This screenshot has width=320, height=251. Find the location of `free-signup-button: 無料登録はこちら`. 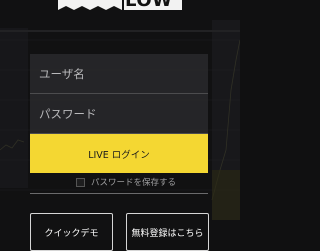

free-signup-button: 無料登録はこちら is located at coordinates (167, 232).